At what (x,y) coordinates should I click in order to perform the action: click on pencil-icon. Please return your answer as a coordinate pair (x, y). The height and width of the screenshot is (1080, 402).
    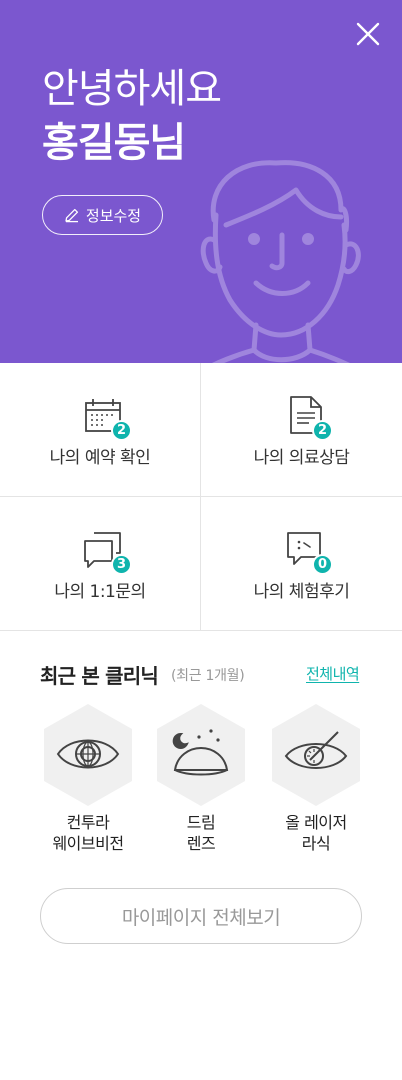
    Looking at the image, I should click on (71, 215).